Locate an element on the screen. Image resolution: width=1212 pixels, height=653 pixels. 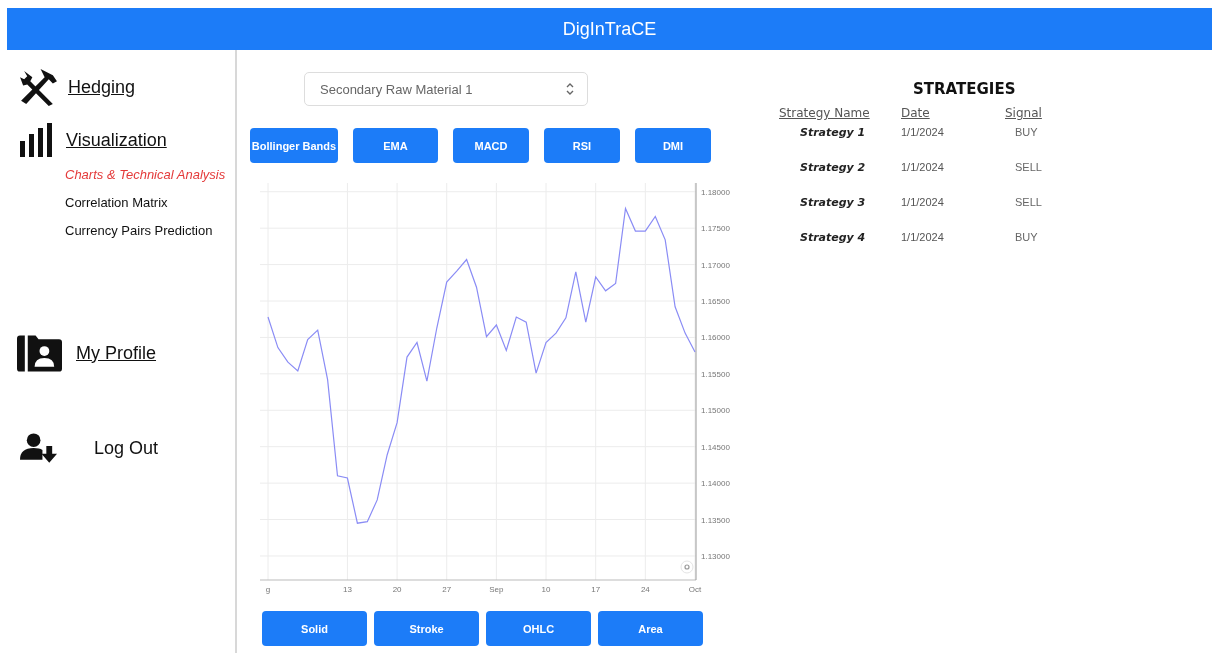
y-tick-label: 1.16500 is located at coordinates (715, 301).